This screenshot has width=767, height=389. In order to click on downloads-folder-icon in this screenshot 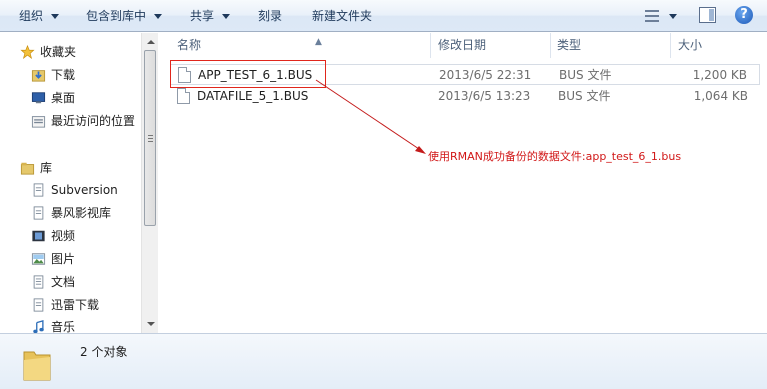, I will do `click(38, 76)`.